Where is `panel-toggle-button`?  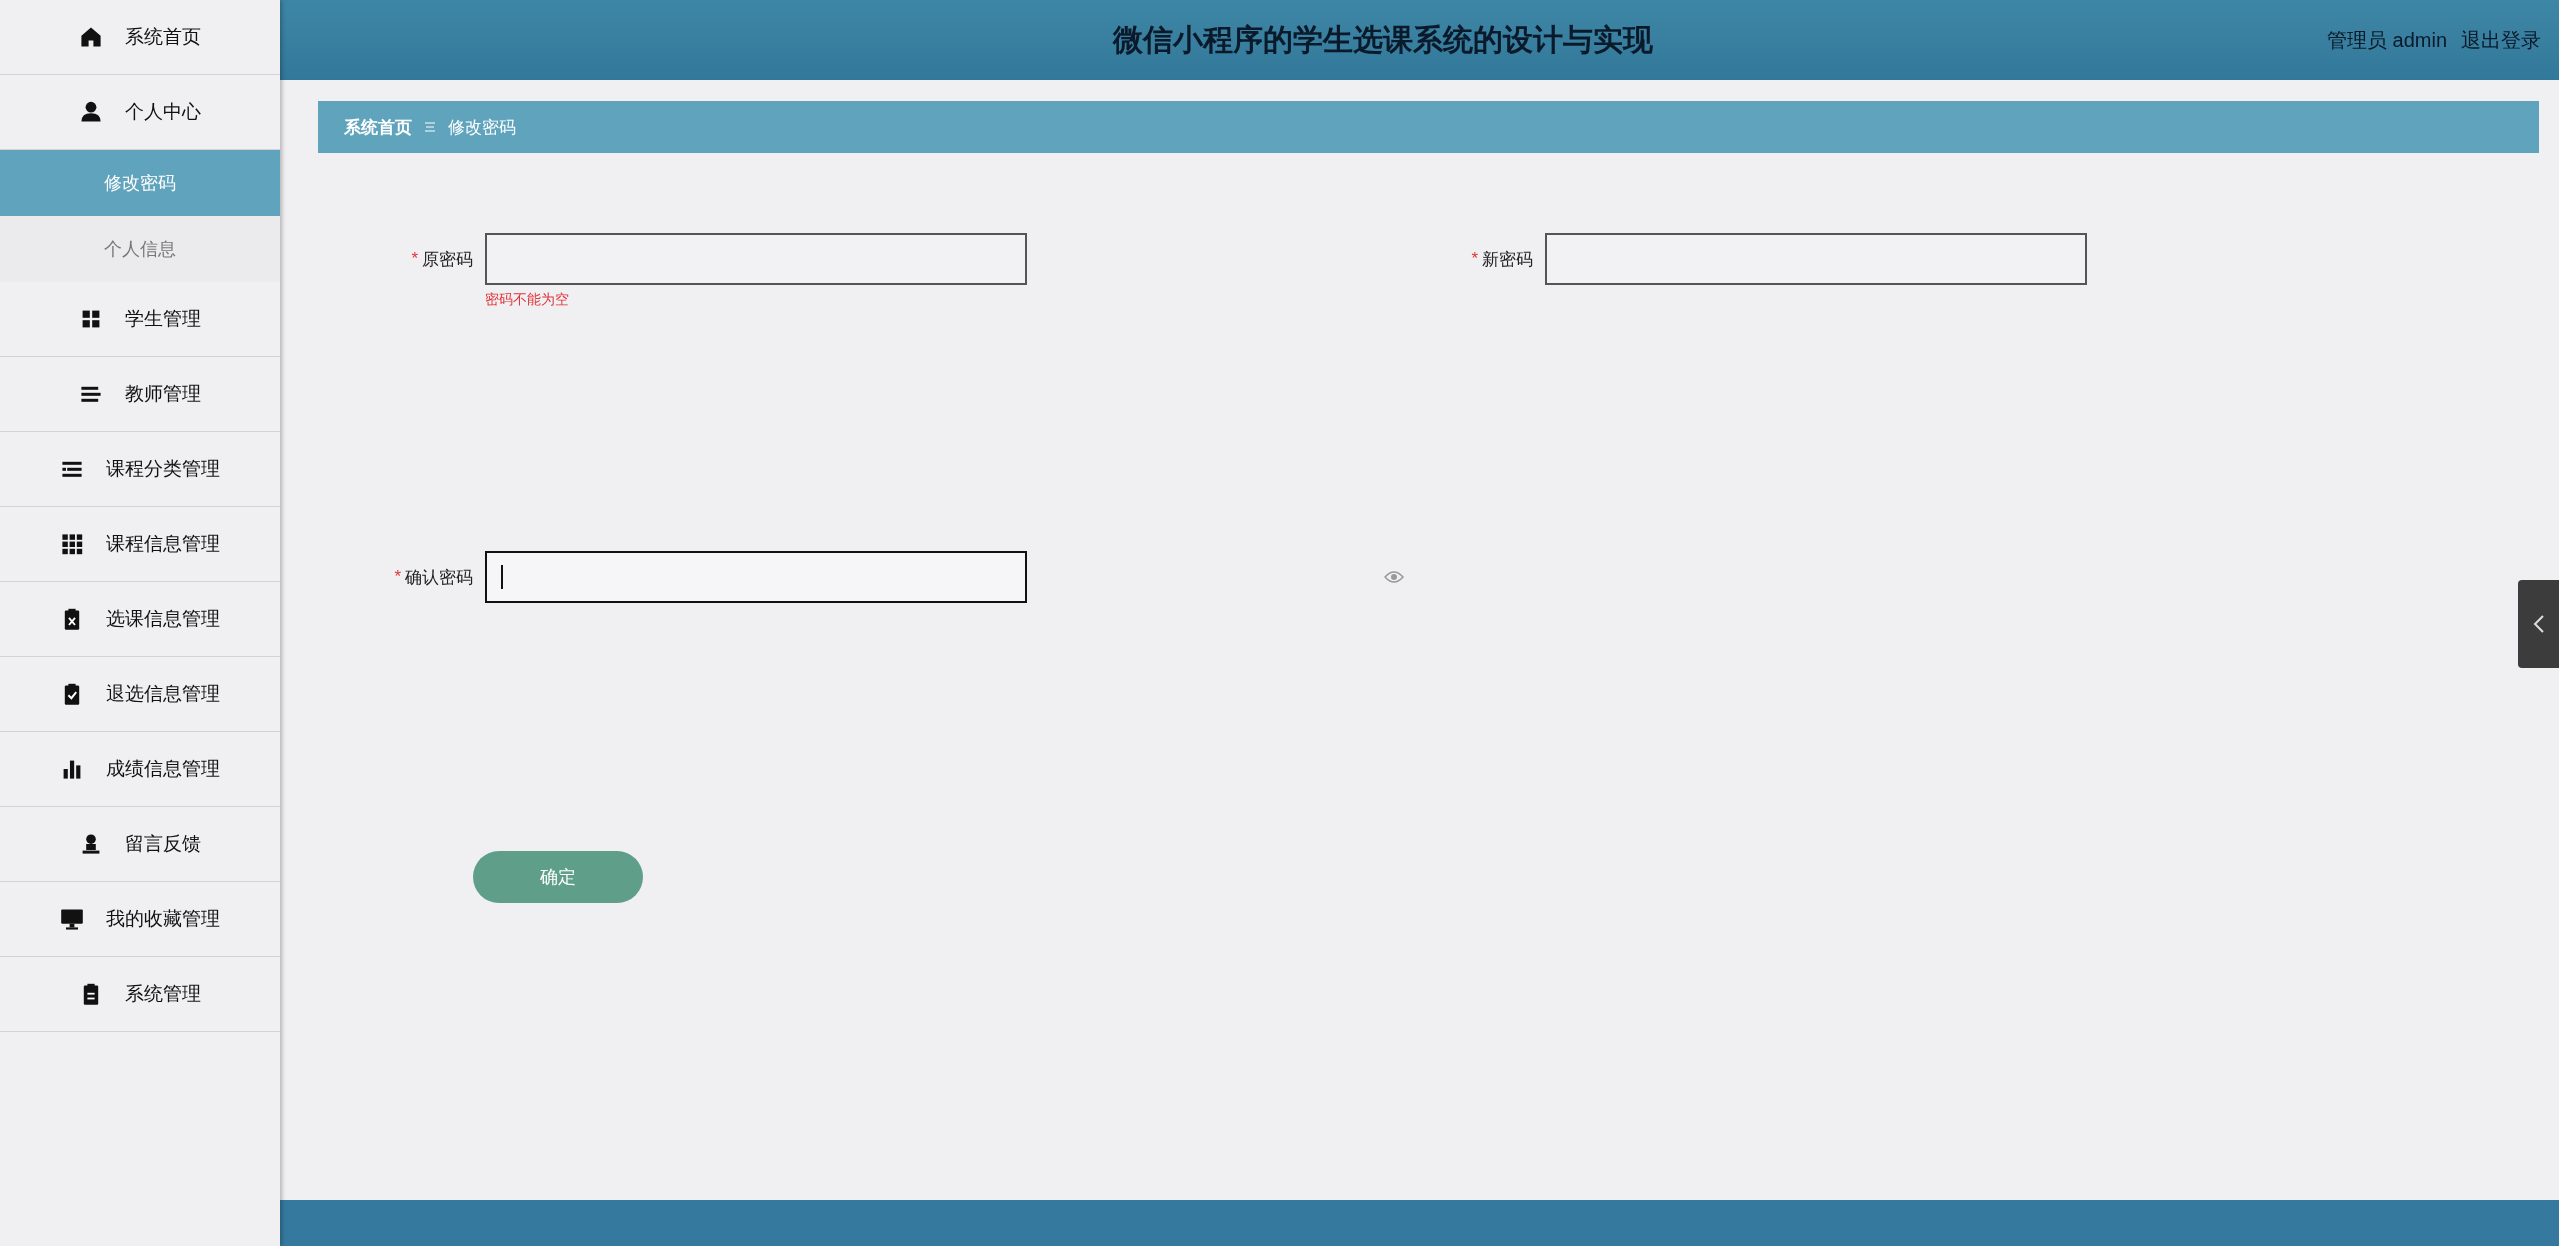 panel-toggle-button is located at coordinates (2538, 624).